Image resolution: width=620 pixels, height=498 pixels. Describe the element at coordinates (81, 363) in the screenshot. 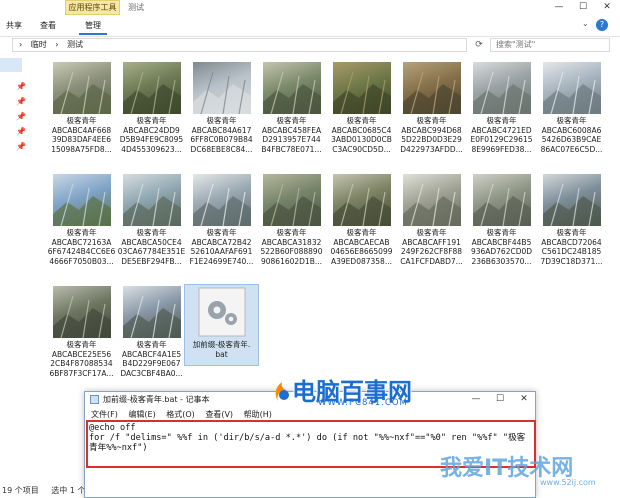

I see `file-name-line: 2CB4F87088534` at that location.